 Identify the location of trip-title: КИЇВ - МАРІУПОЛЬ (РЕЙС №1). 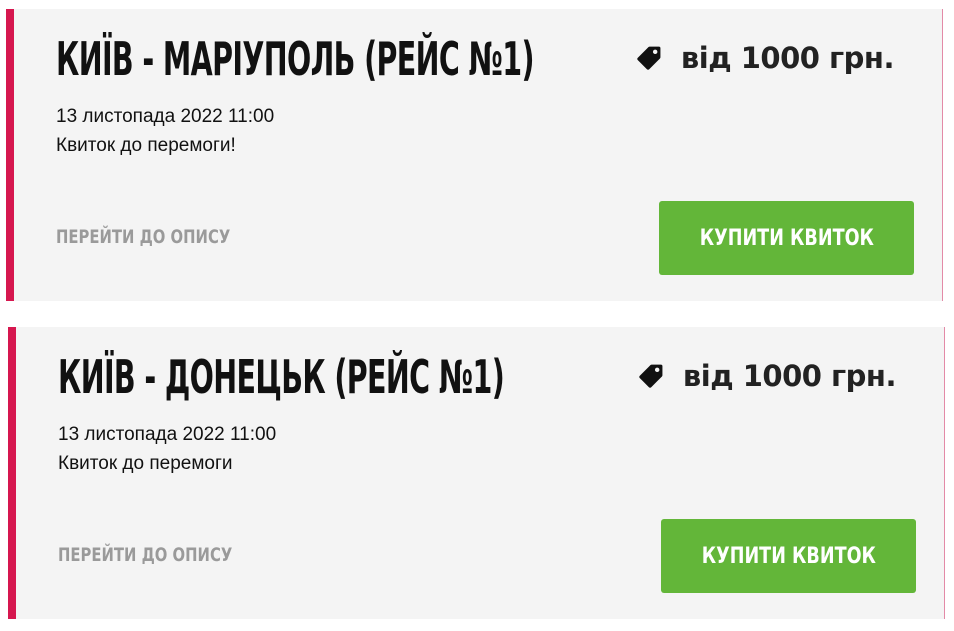
(295, 59).